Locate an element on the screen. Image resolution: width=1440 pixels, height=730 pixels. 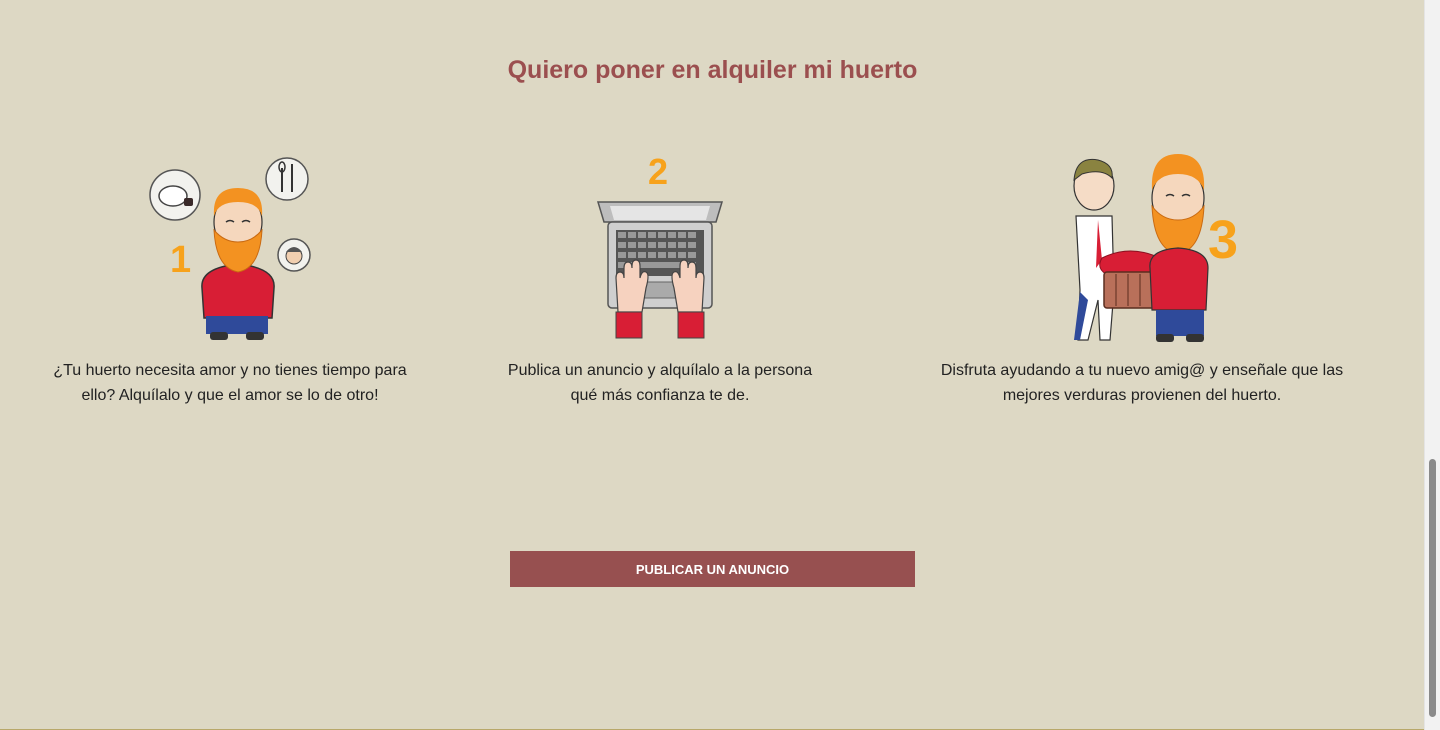
svg-text: 3 is located at coordinates (1223, 240).